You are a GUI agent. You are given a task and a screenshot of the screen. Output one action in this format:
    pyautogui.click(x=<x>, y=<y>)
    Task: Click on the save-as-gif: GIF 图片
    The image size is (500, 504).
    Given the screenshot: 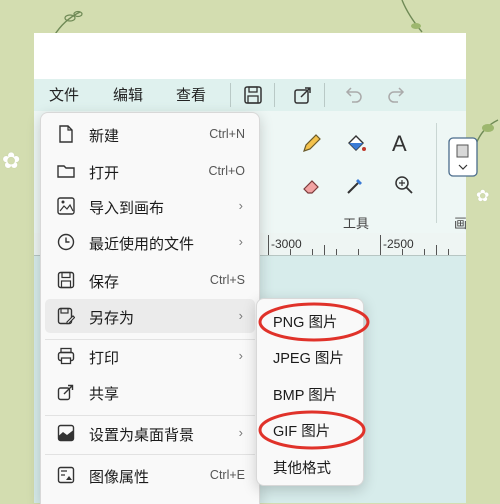 What is the action you would take?
    pyautogui.click(x=310, y=429)
    